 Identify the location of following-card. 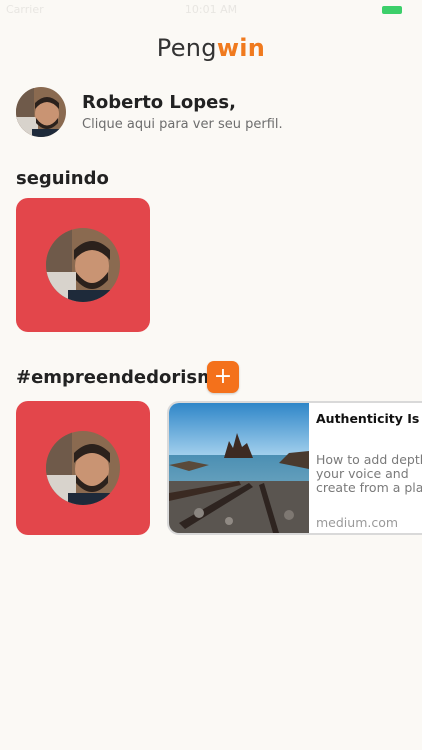
(83, 265).